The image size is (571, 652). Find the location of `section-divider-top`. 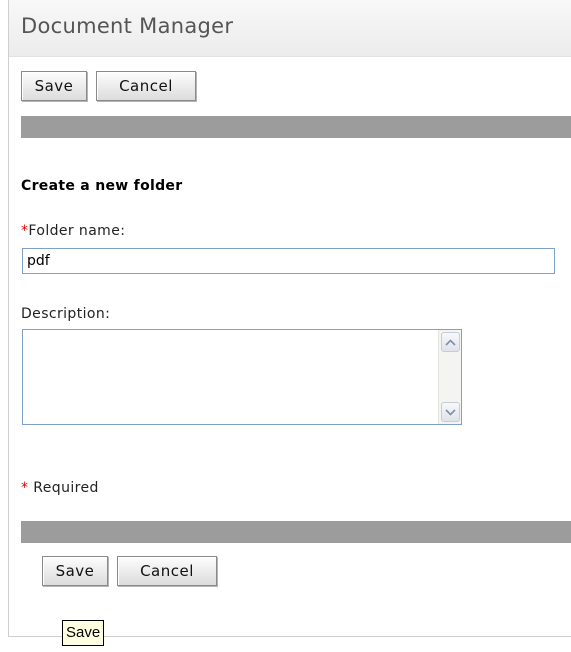

section-divider-top is located at coordinates (296, 127).